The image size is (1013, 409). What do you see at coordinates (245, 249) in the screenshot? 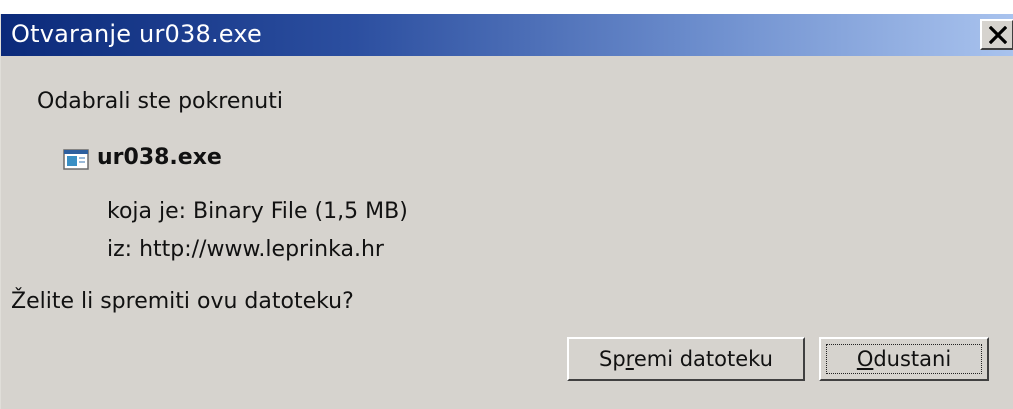
I see `file-source-text: iz: http://www.leprinka.hr` at bounding box center [245, 249].